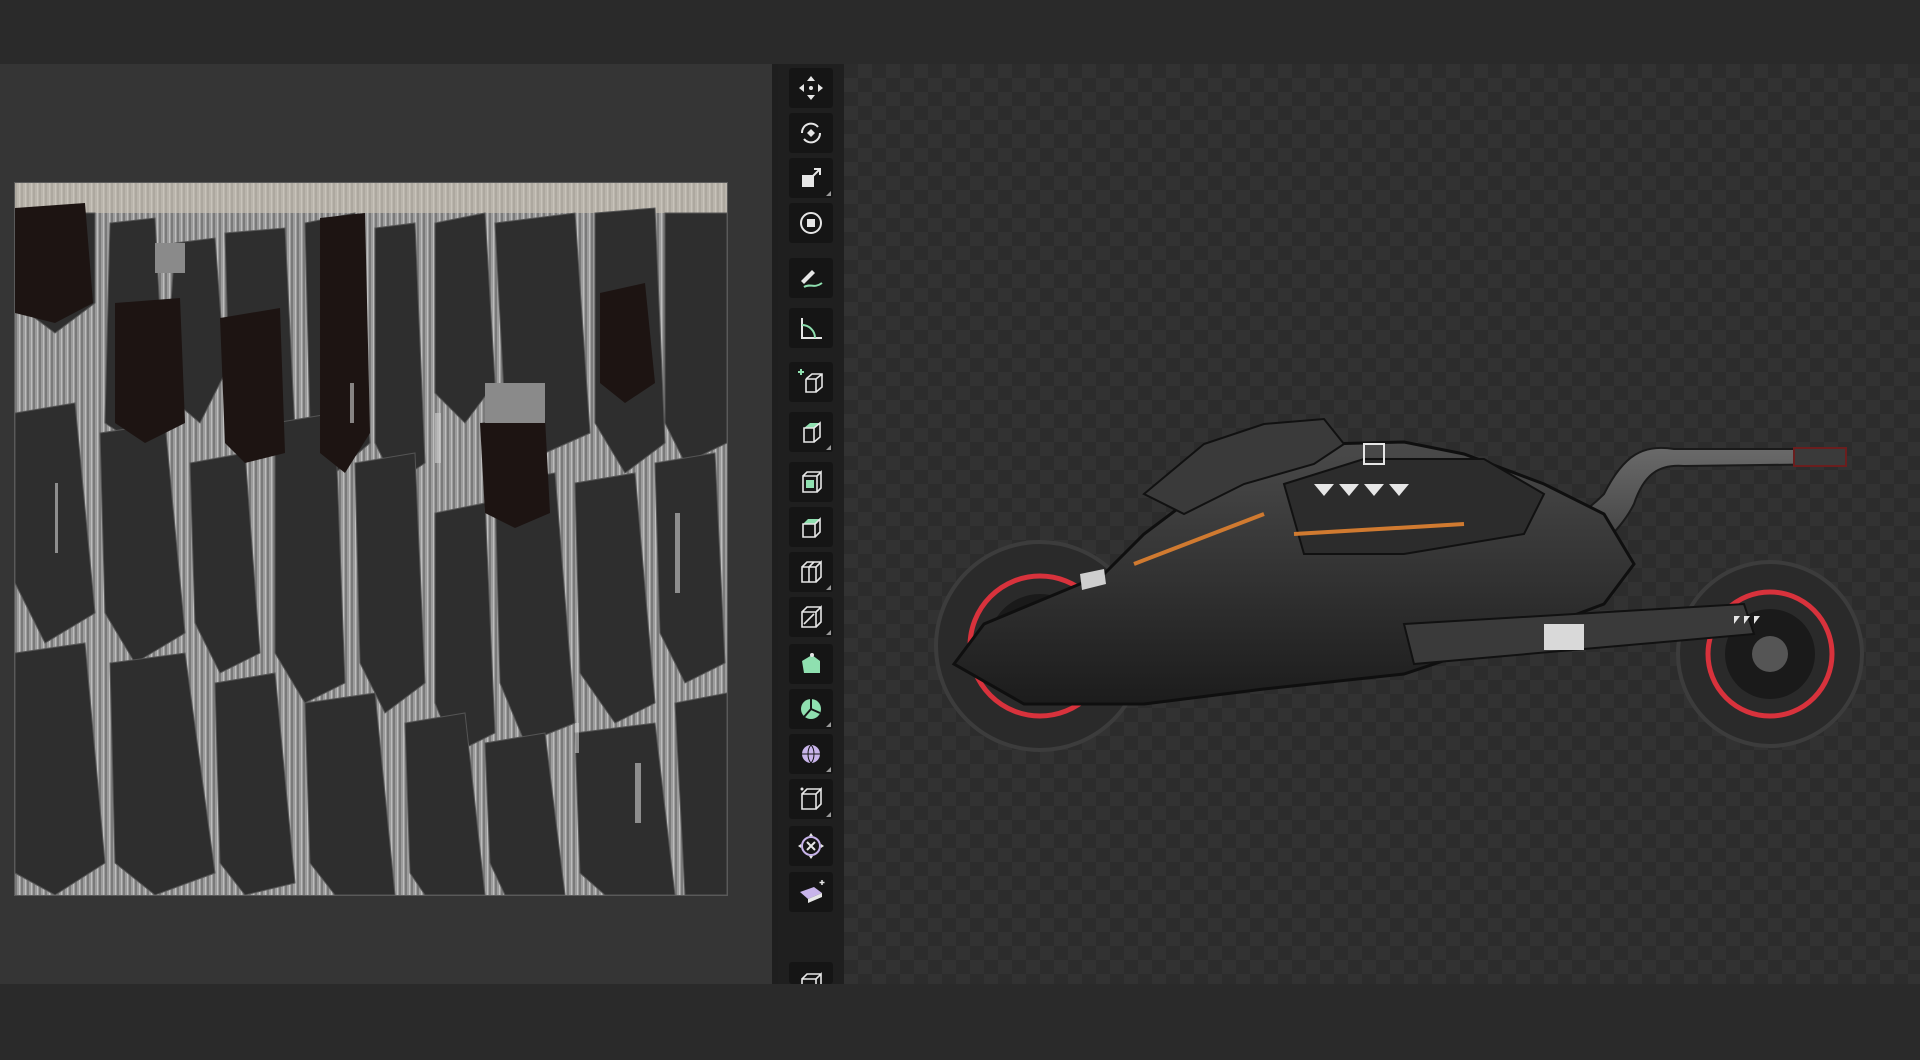 The width and height of the screenshot is (1920, 1060). I want to click on add-cube-icon, so click(810, 381).